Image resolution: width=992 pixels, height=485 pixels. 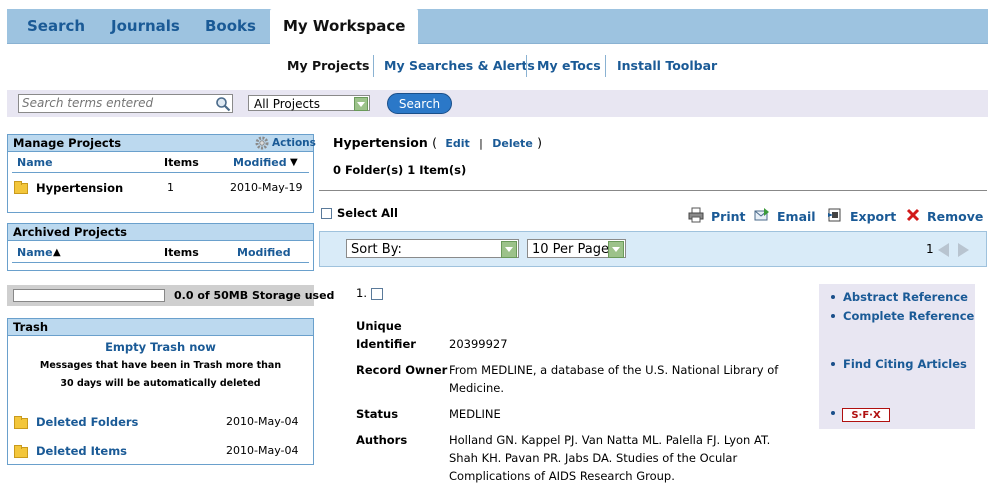 What do you see at coordinates (223, 104) in the screenshot?
I see `magnifier-icon` at bounding box center [223, 104].